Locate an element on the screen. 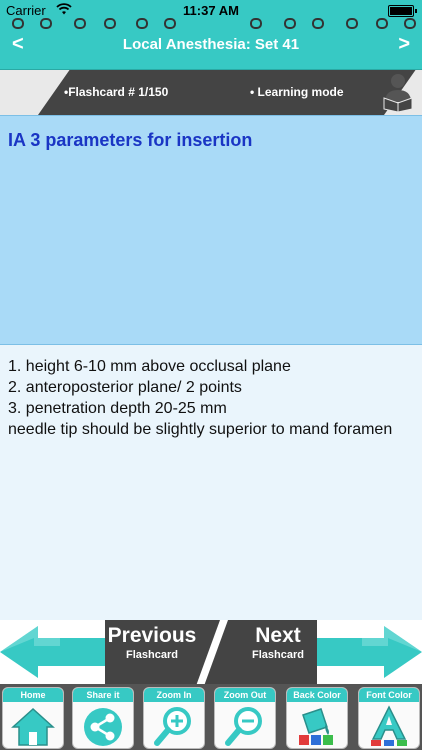 The image size is (422, 750). answer-line: 1. height 6-10 mm above occlusal plane is located at coordinates (149, 366).